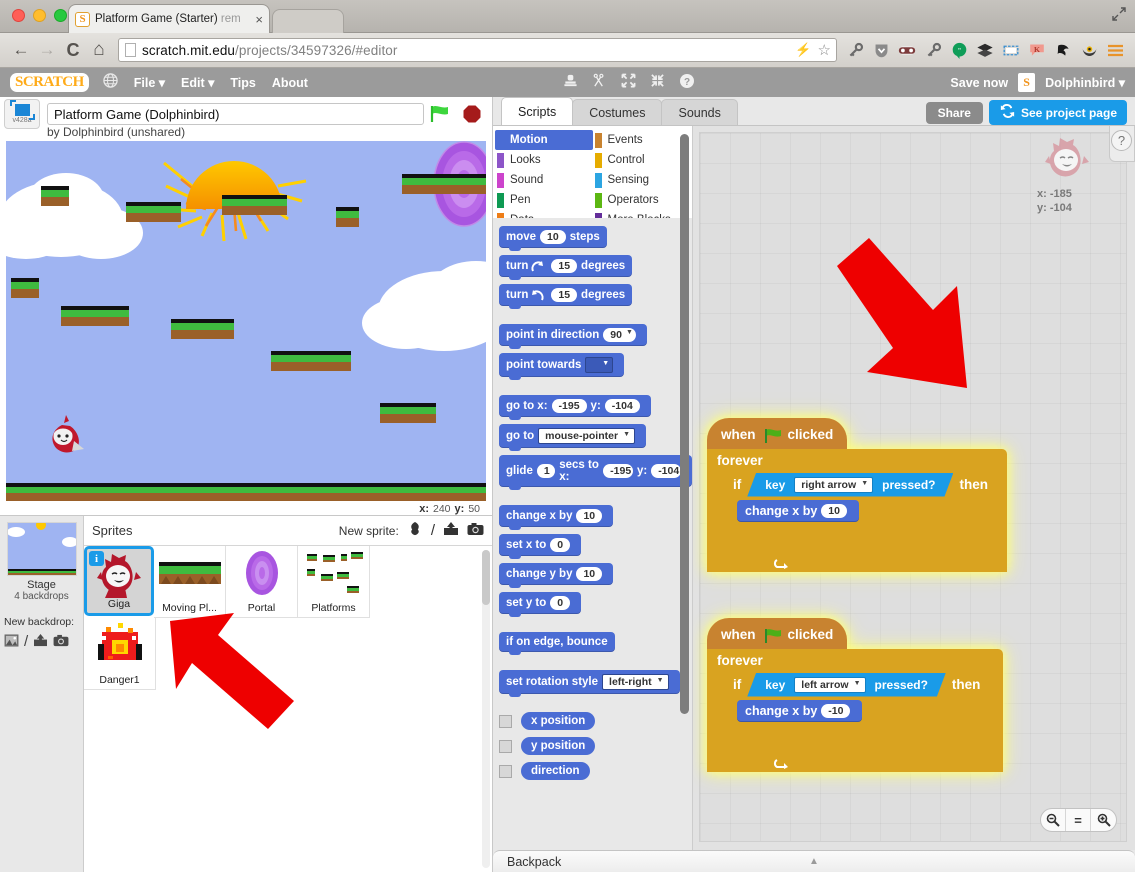 The height and width of the screenshot is (872, 1135). What do you see at coordinates (595, 472) in the screenshot?
I see `block-glide-secs-to-xy: glide 1 secs to x: -195 y: -104` at bounding box center [595, 472].